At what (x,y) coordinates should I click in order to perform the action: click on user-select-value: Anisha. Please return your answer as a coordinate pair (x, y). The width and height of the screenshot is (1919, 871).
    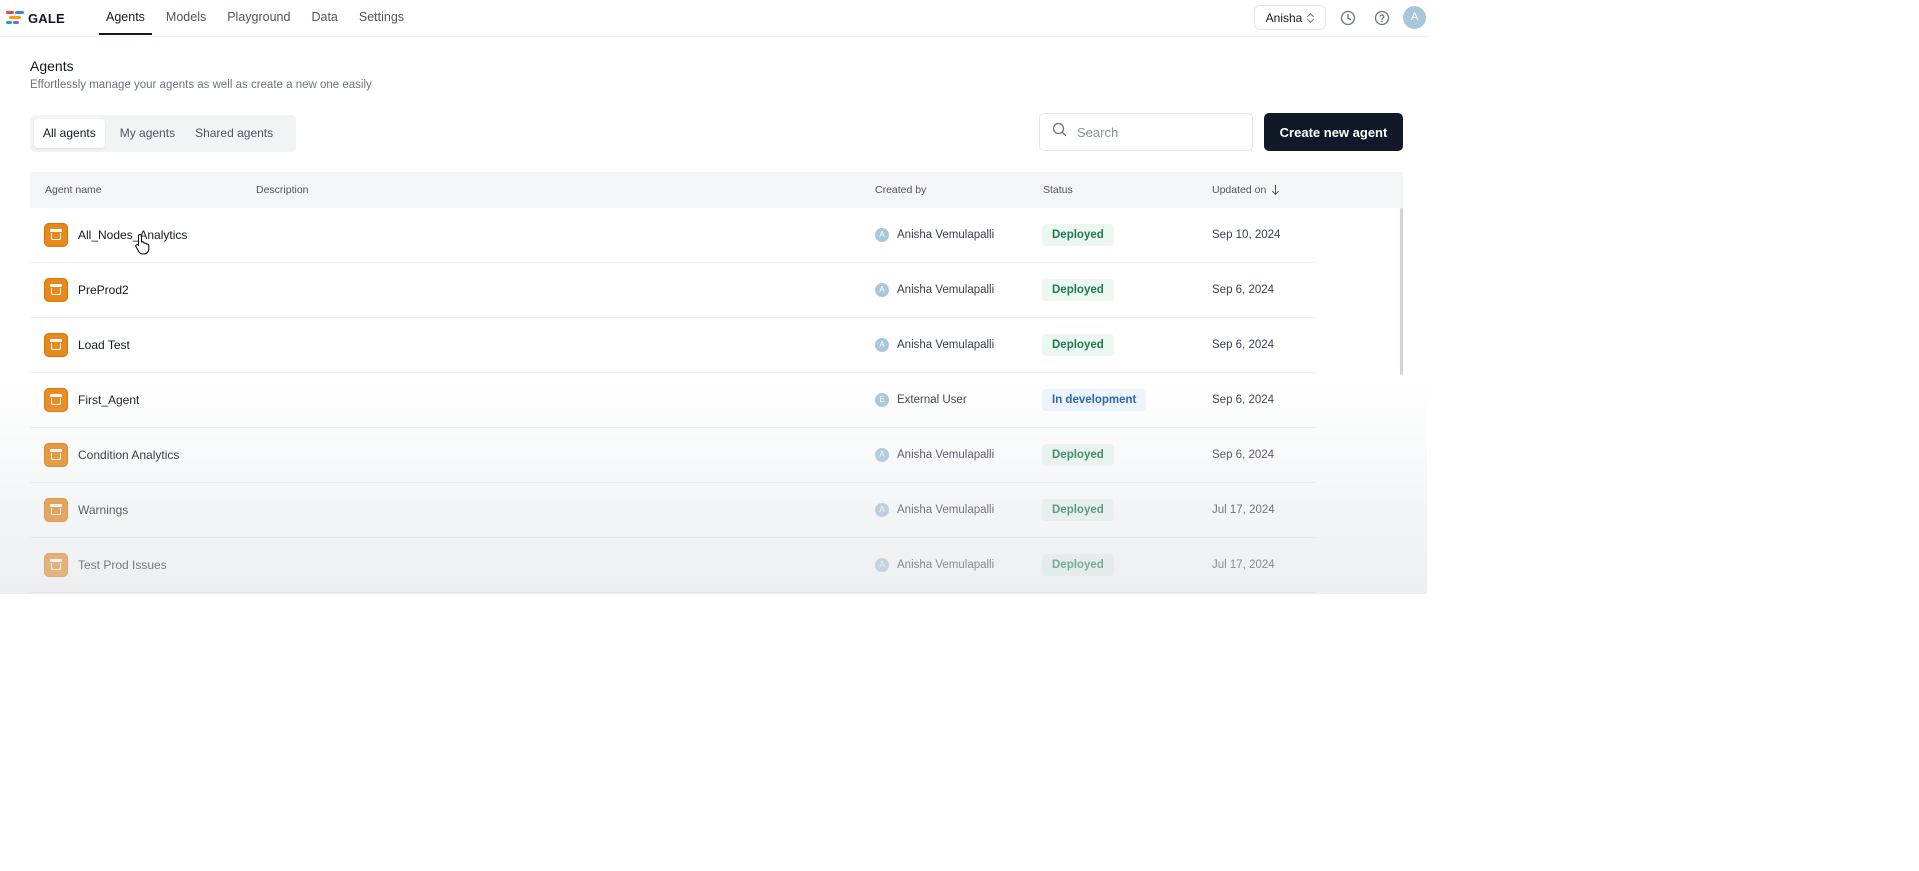
    Looking at the image, I should click on (1284, 17).